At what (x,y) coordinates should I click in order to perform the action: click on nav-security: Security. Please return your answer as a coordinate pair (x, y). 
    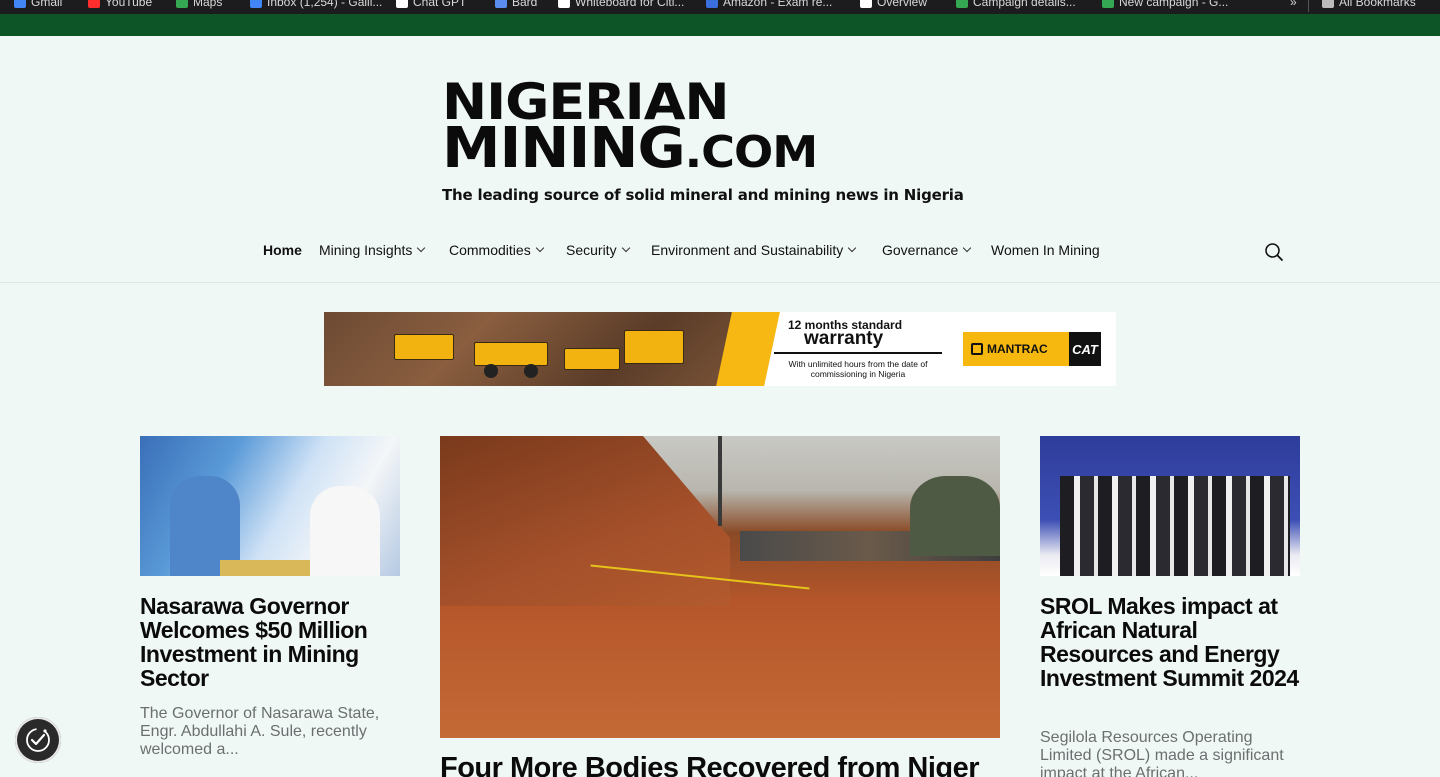
    Looking at the image, I should click on (598, 250).